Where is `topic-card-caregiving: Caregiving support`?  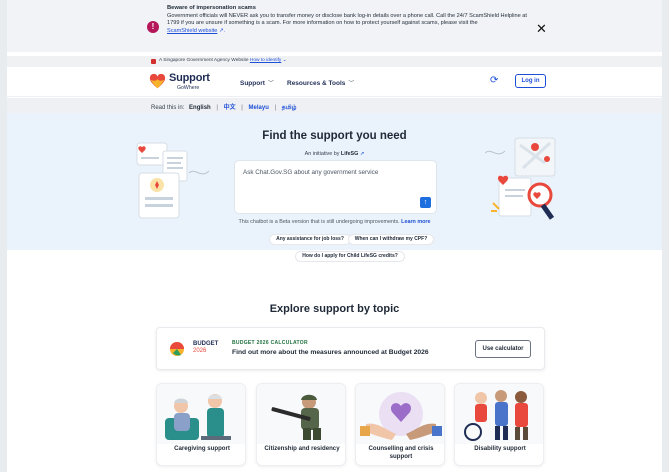 topic-card-caregiving: Caregiving support is located at coordinates (201, 424).